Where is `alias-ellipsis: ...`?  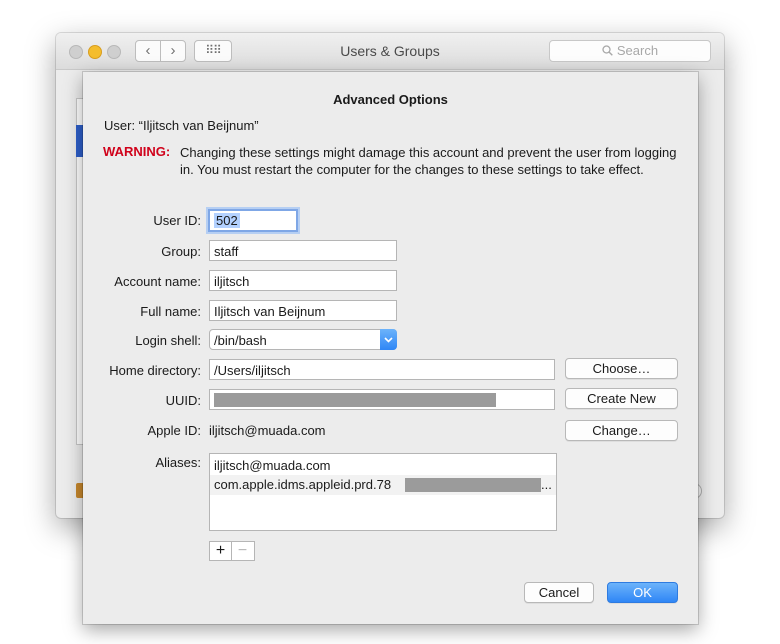 alias-ellipsis: ... is located at coordinates (546, 484).